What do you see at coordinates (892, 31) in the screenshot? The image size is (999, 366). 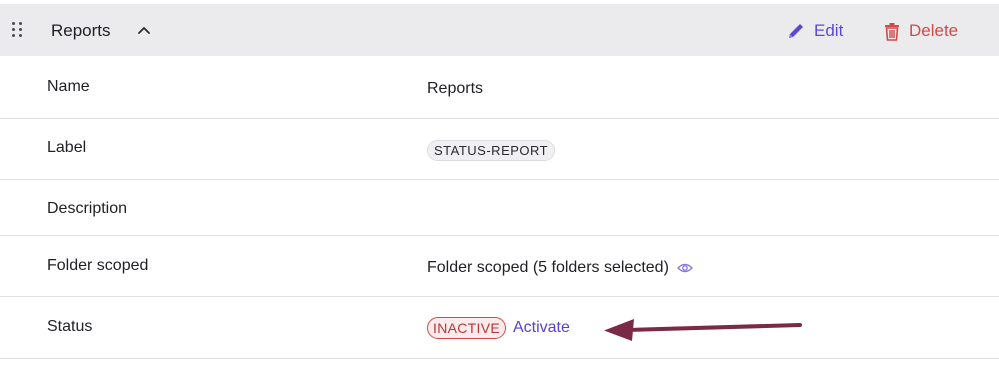 I see `trash-icon` at bounding box center [892, 31].